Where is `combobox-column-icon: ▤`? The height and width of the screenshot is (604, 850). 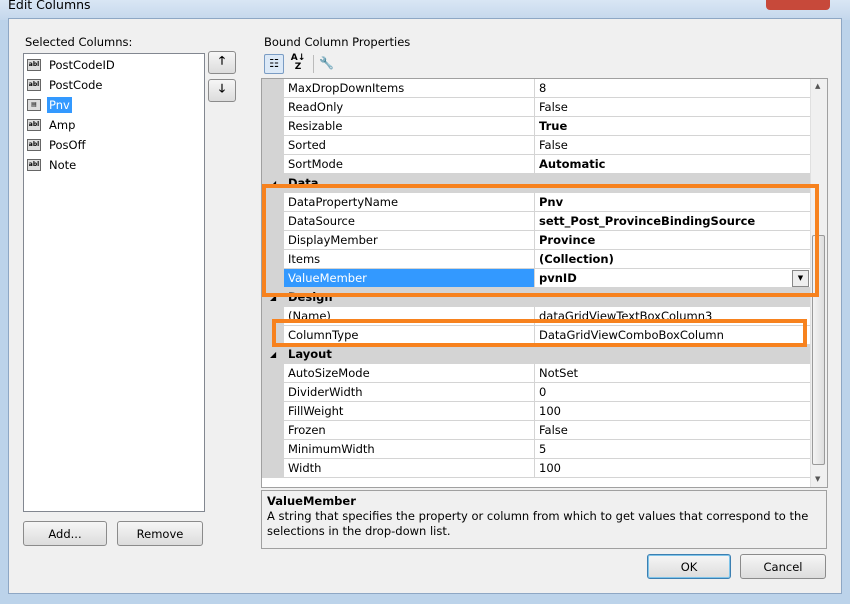 combobox-column-icon: ▤ is located at coordinates (34, 105).